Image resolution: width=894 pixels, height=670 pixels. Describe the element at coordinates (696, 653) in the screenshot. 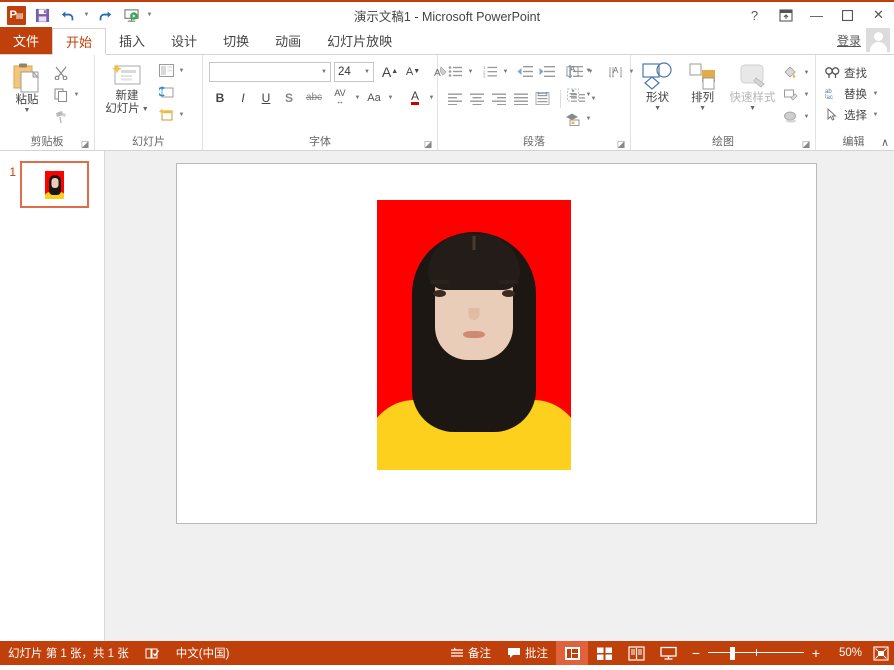

I see `zoom-out-button: −` at that location.